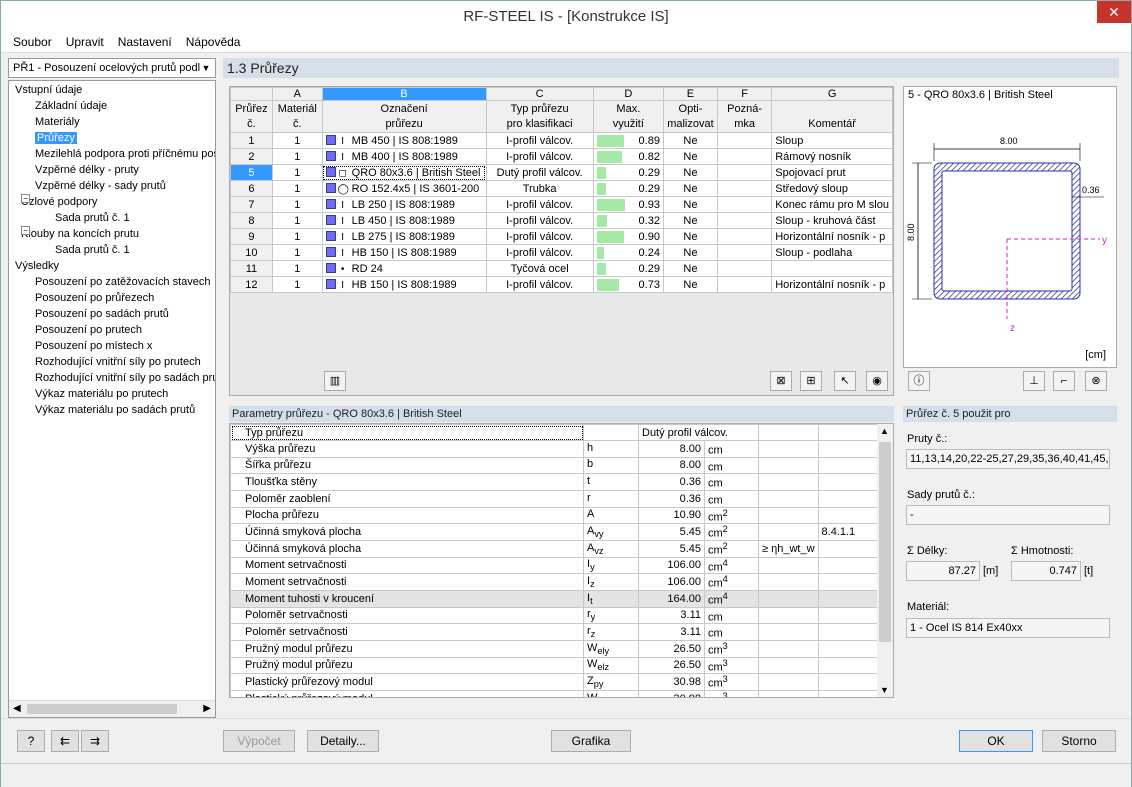 The width and height of the screenshot is (1132, 787). What do you see at coordinates (832, 140) in the screenshot?
I see `comment-cell: Sloup` at bounding box center [832, 140].